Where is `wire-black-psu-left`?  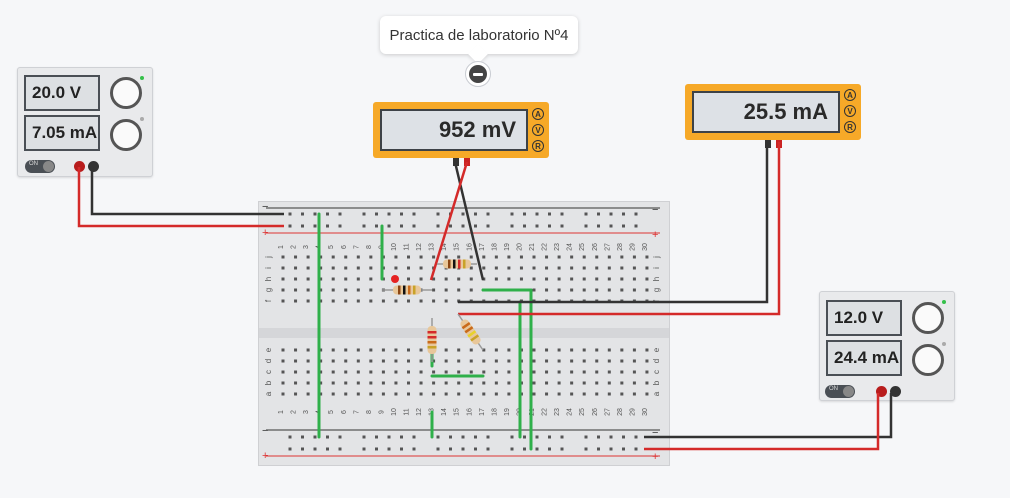 wire-black-psu-left is located at coordinates (187, 191).